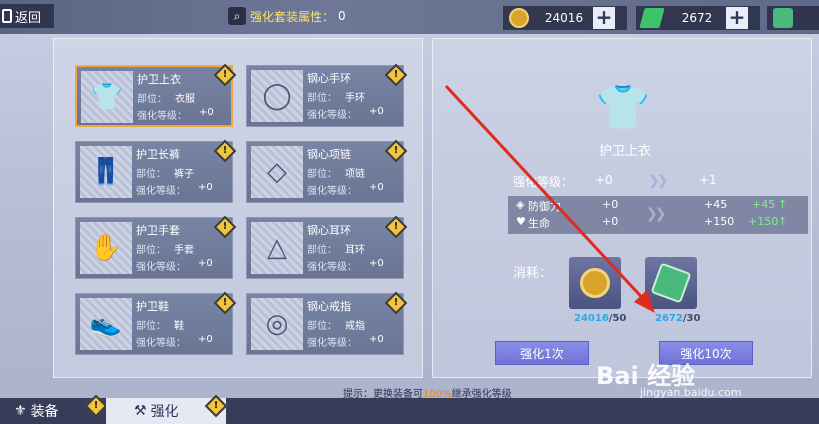 The image size is (819, 424). I want to click on equipment-card: 👟 护卫鞋 部位： 鞋 强化等级： +0, so click(154, 324).